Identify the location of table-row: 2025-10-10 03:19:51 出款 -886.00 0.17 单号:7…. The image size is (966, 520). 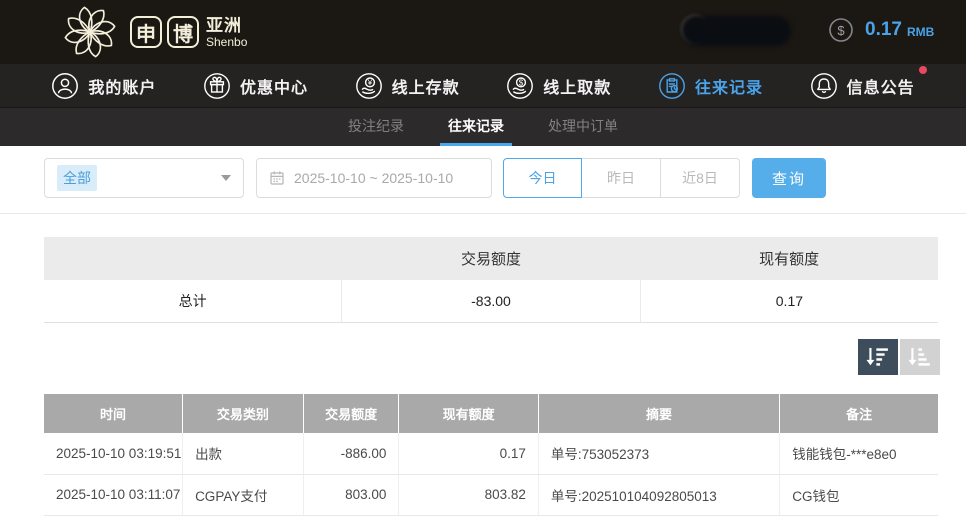
(491, 454).